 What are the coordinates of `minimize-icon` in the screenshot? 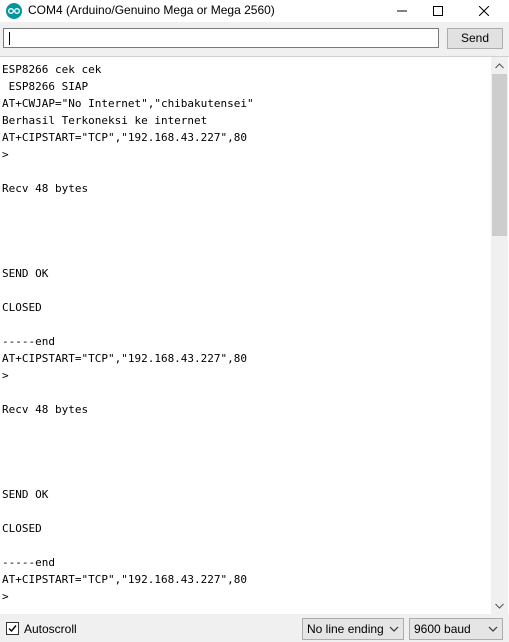 It's located at (402, 11).